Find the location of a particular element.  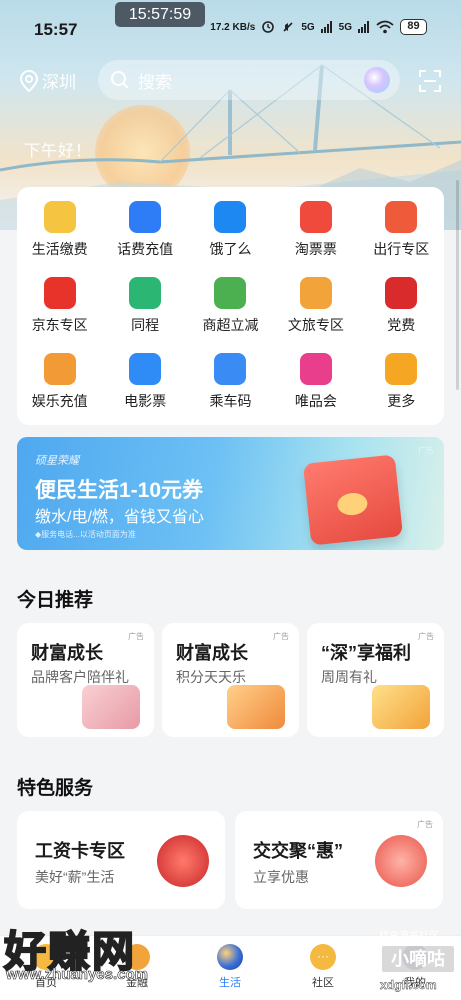

travel-map-icon is located at coordinates (401, 217).